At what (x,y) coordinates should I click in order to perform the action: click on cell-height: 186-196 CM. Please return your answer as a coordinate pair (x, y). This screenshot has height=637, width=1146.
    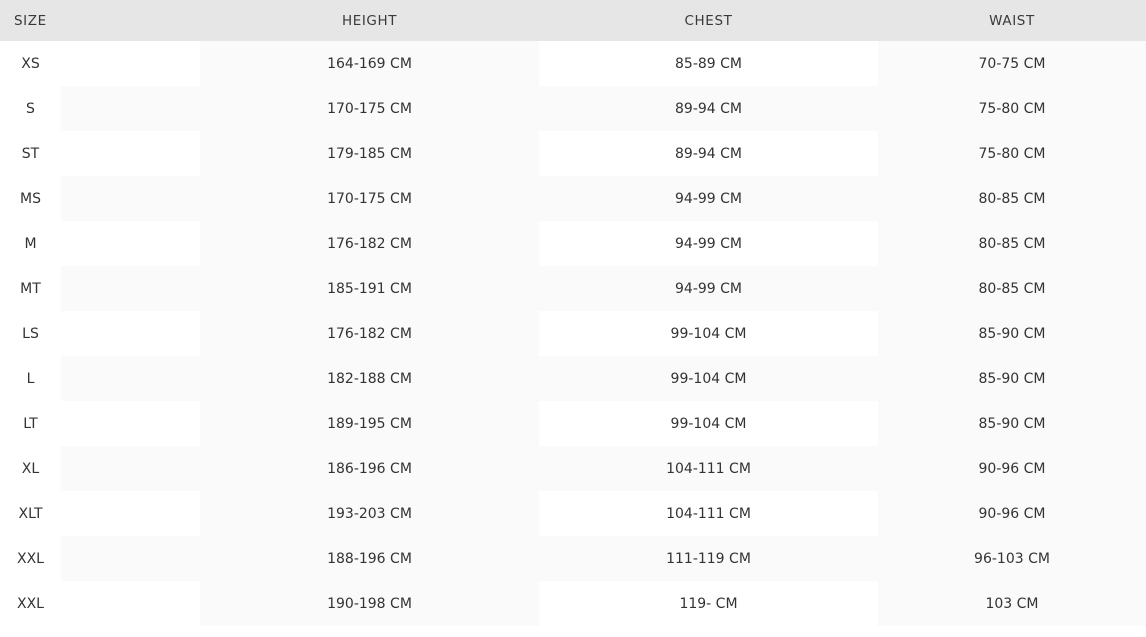
    Looking at the image, I should click on (369, 468).